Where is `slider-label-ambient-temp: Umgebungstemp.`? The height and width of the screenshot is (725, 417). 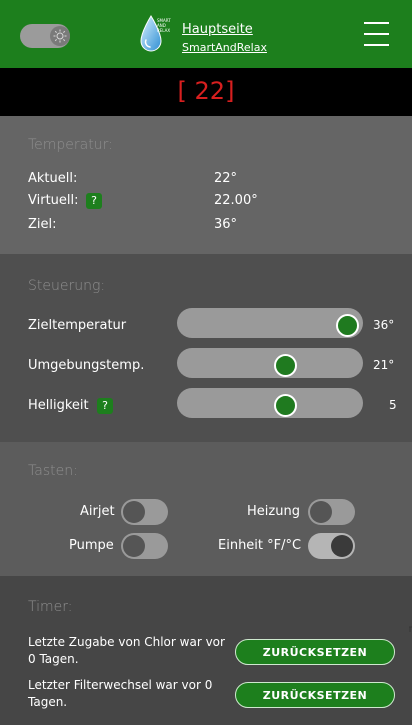 slider-label-ambient-temp: Umgebungstemp. is located at coordinates (86, 365).